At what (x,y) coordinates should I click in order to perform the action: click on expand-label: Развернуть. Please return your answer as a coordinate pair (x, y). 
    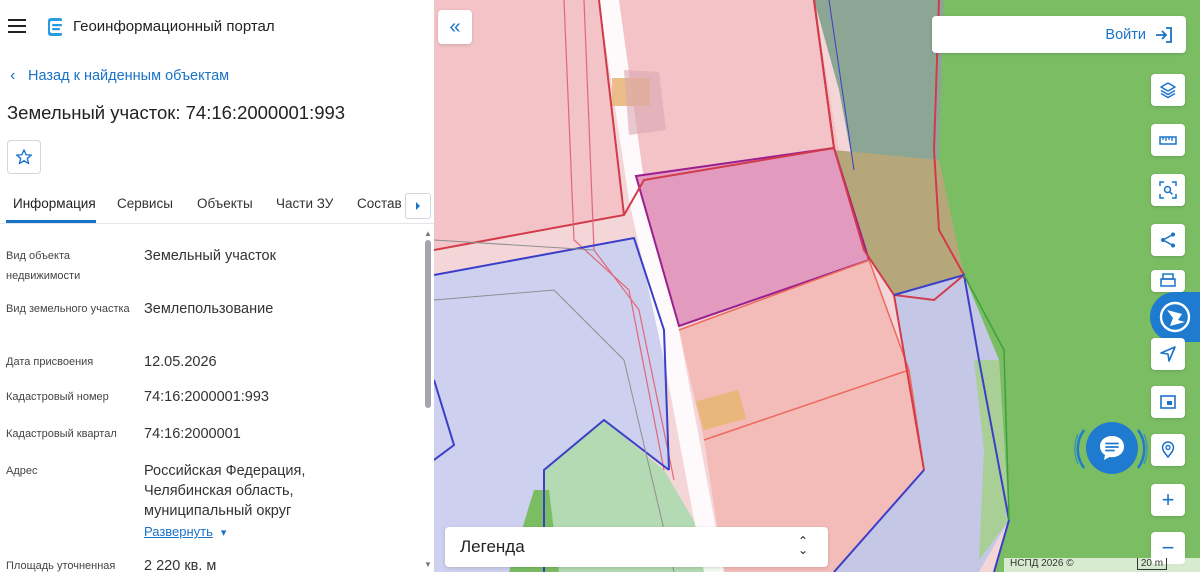
    Looking at the image, I should click on (178, 531).